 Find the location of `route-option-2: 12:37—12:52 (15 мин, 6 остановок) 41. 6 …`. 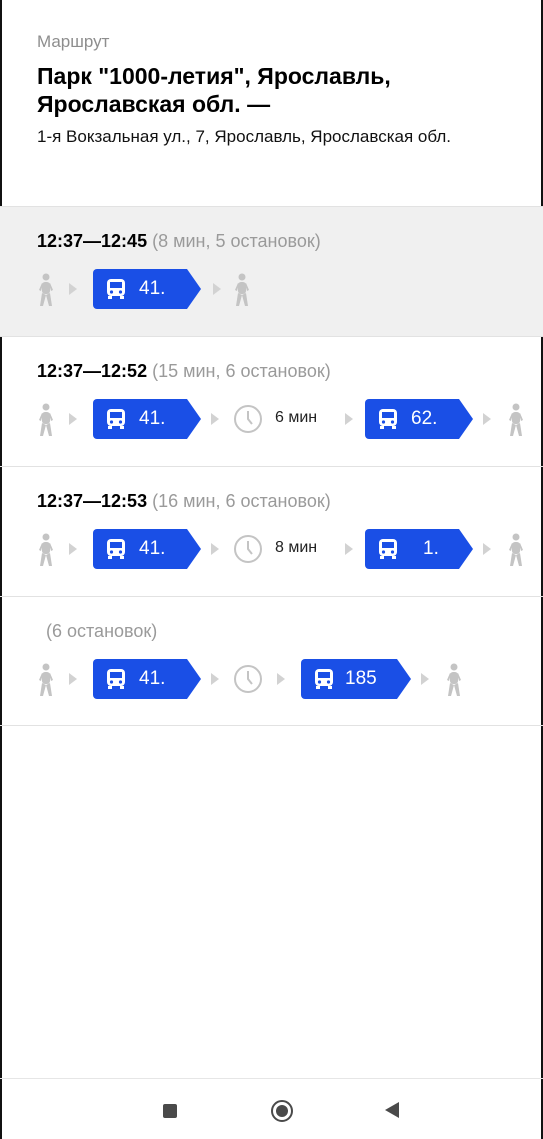

route-option-2: 12:37—12:52 (15 мин, 6 остановок) 41. 6 … is located at coordinates (271, 401).